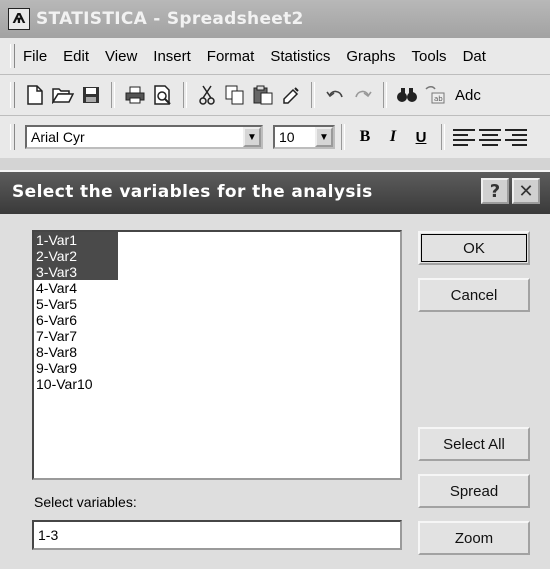 This screenshot has height=569, width=550. What do you see at coordinates (144, 137) in the screenshot?
I see `font-name-combo: Arial Cyr ▼` at bounding box center [144, 137].